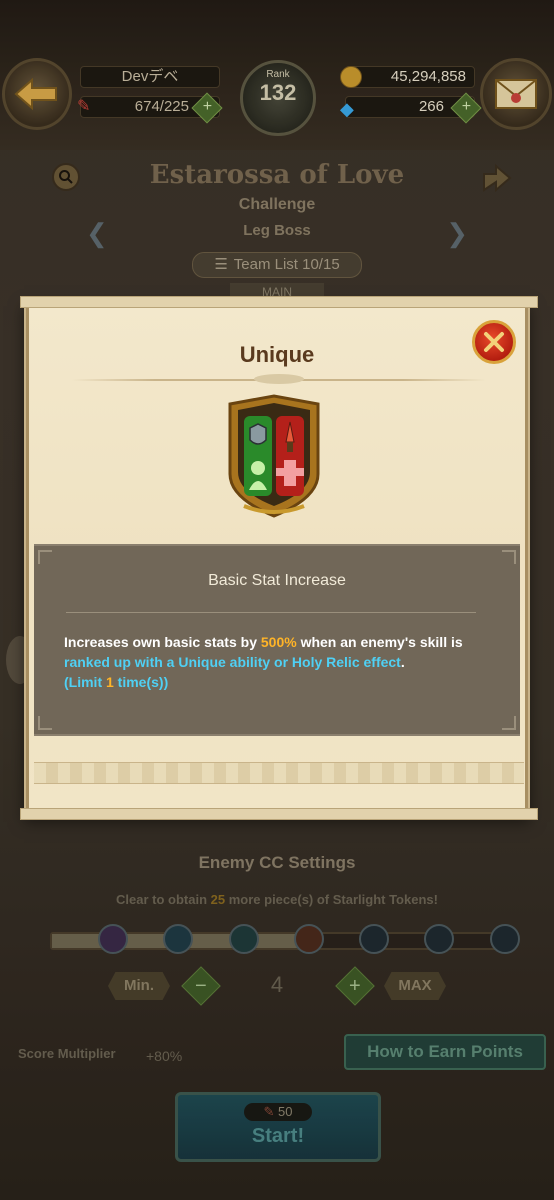  Describe the element at coordinates (284, 682) in the screenshot. I see `description-line-3: (Limit 1 time(s))` at that location.